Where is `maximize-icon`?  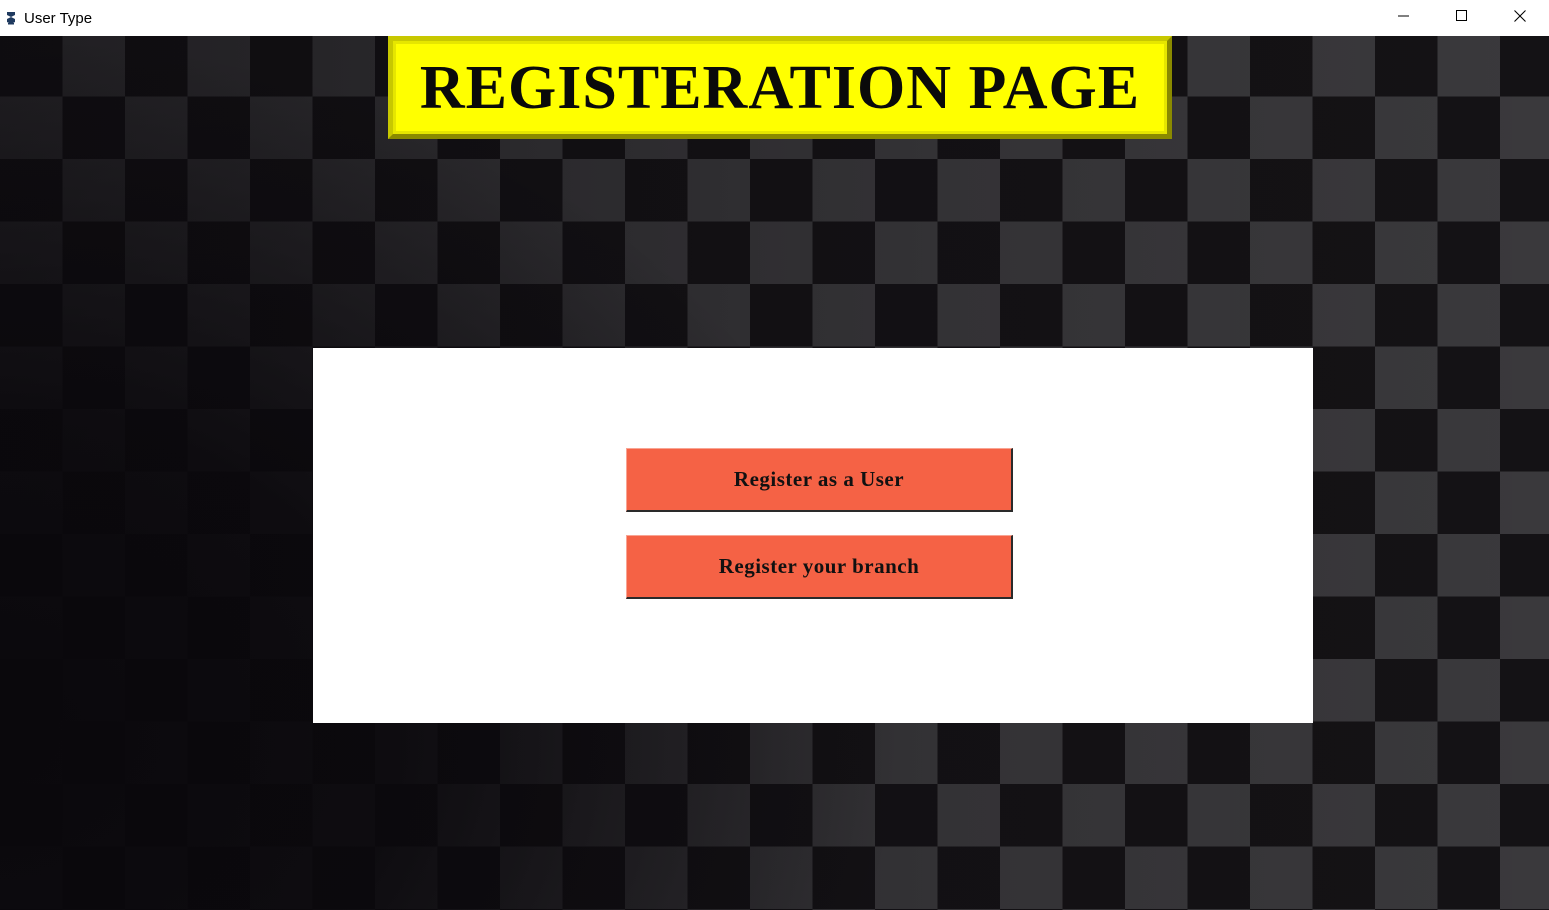
maximize-icon is located at coordinates (1461, 15).